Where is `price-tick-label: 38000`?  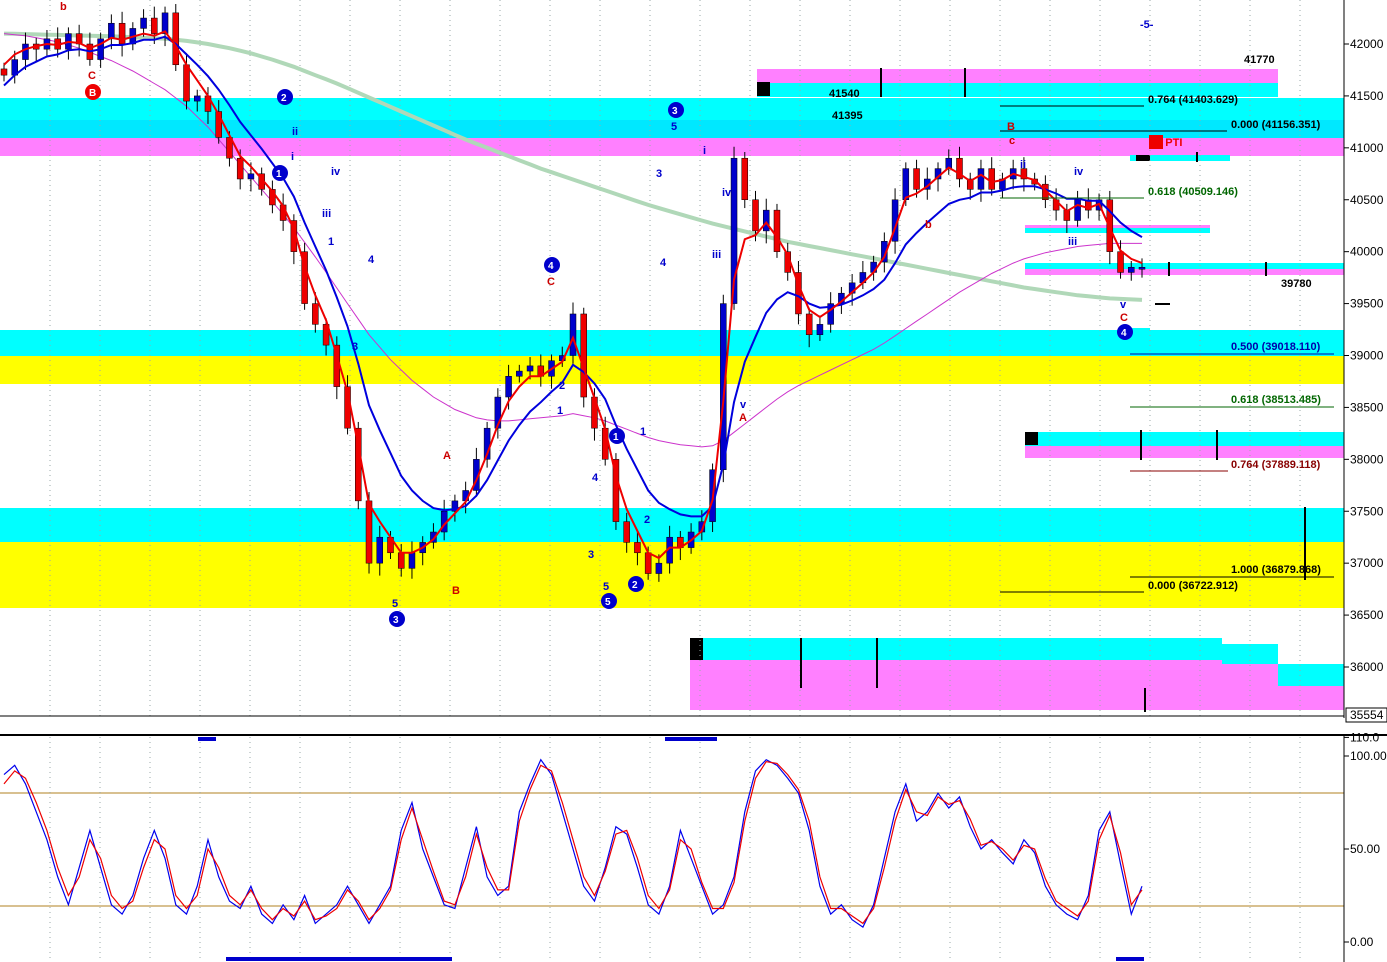 price-tick-label: 38000 is located at coordinates (1367, 459).